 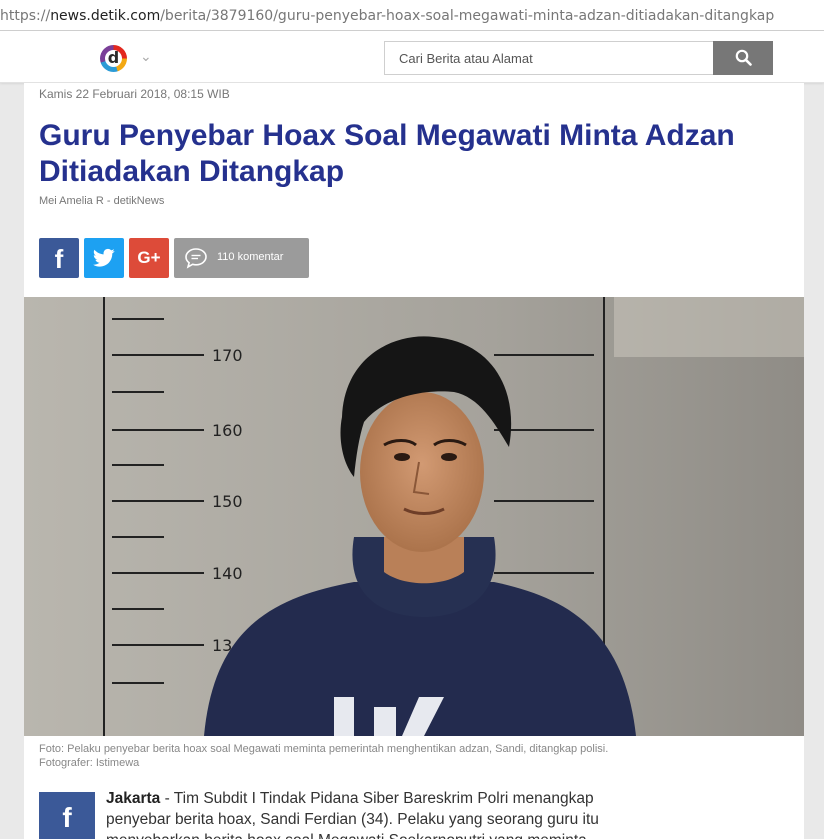 I want to click on twitter-icon, so click(x=104, y=257).